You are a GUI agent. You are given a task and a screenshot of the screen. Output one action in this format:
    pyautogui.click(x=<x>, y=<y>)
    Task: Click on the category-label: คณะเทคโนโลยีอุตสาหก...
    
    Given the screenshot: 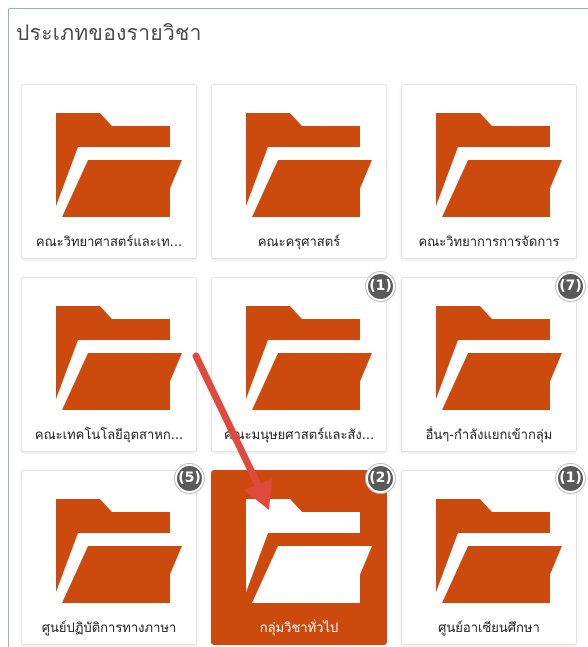 What is the action you would take?
    pyautogui.click(x=109, y=435)
    